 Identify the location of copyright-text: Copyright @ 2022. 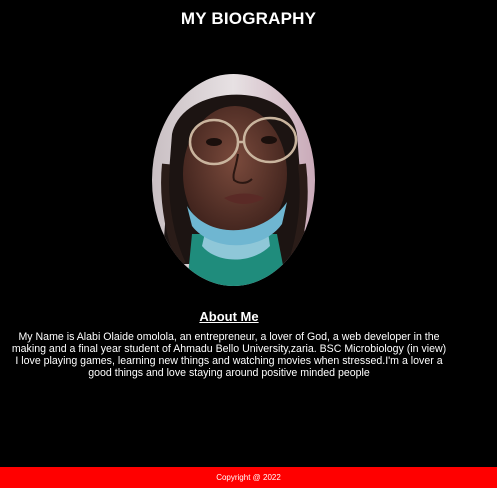
(248, 477).